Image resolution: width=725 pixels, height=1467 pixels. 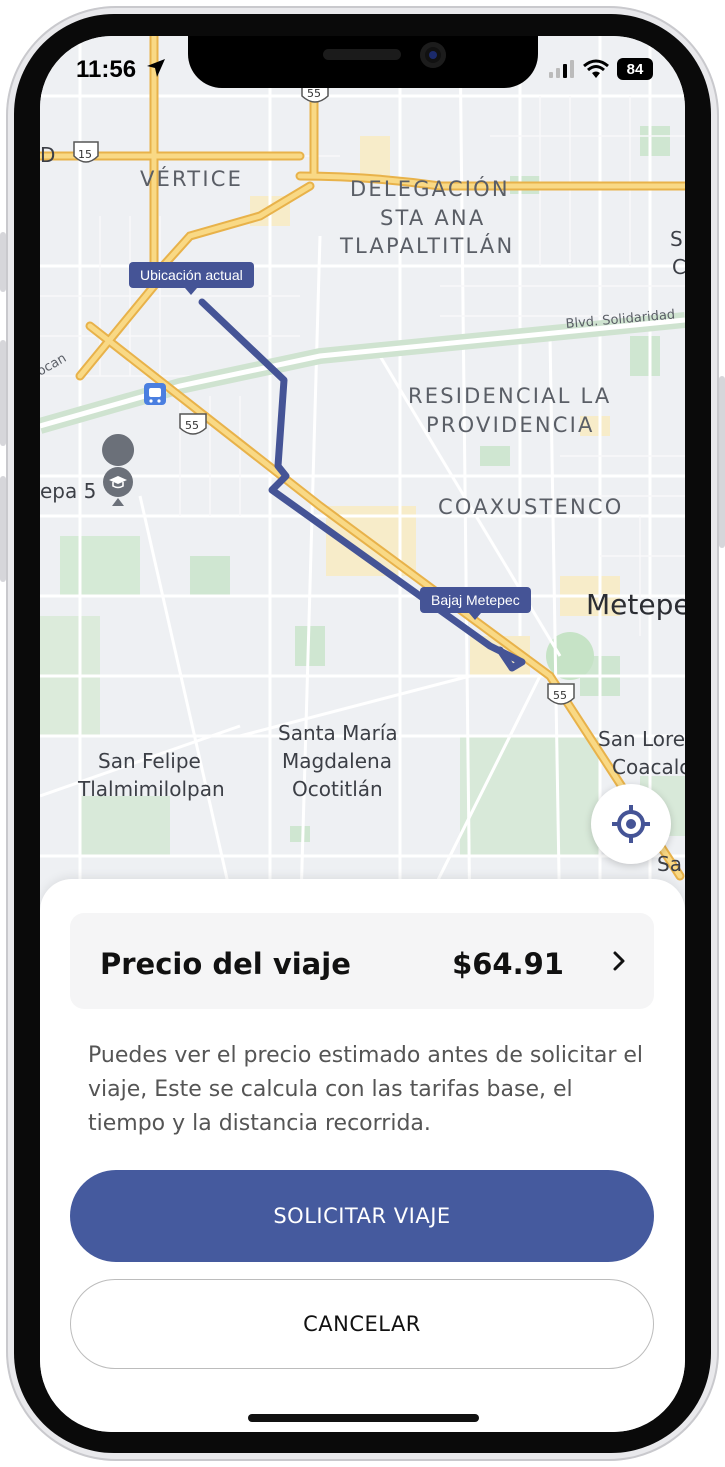 I want to click on price-card: Precio del viaje $64.91, so click(x=362, y=961).